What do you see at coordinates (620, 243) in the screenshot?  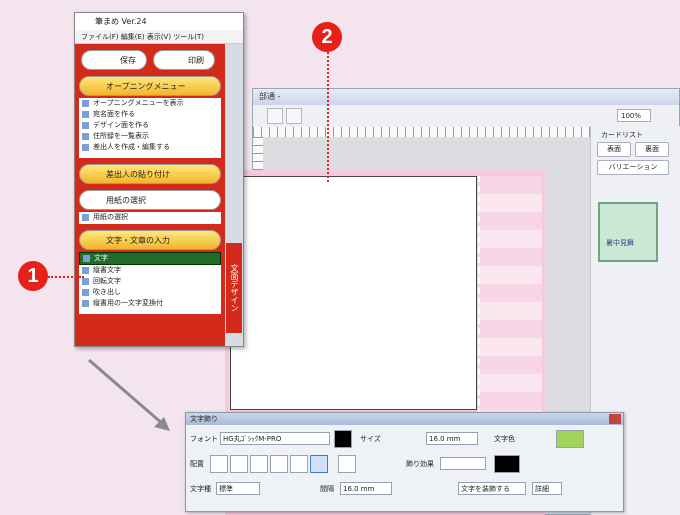 I see `card-thumbnail-label: 暑中見舞` at bounding box center [620, 243].